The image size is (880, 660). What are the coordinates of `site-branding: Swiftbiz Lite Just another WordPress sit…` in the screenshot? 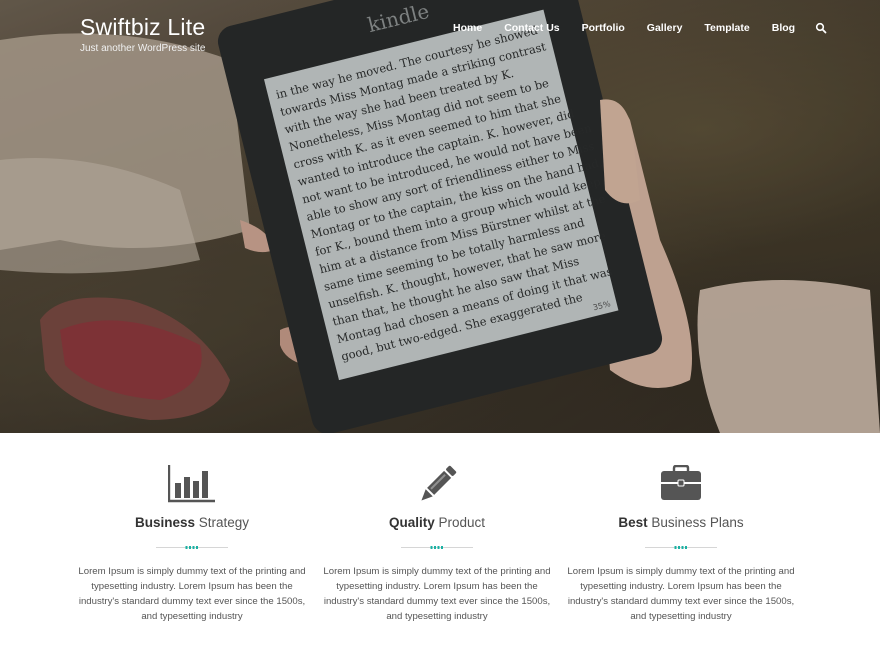 It's located at (142, 34).